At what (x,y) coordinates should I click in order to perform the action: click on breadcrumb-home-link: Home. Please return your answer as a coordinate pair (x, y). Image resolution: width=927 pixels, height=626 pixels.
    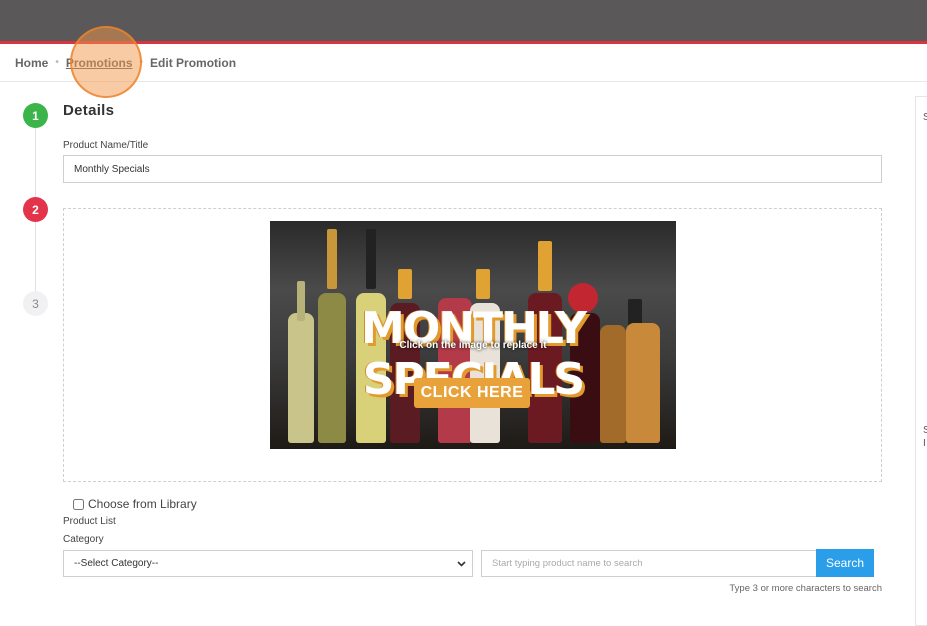
    Looking at the image, I should click on (31, 63).